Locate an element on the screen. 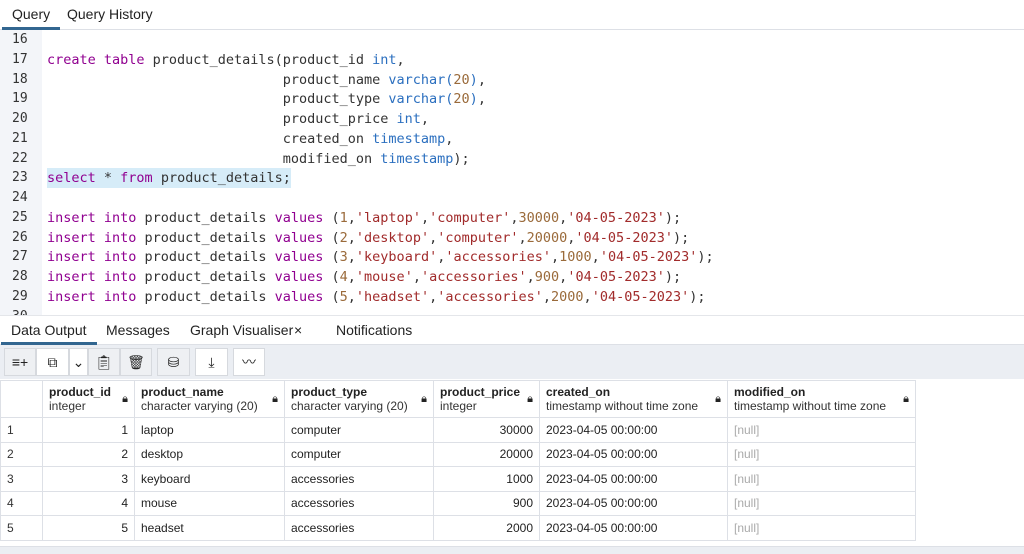 This screenshot has height=554, width=1024. code-token: 4 is located at coordinates (343, 277).